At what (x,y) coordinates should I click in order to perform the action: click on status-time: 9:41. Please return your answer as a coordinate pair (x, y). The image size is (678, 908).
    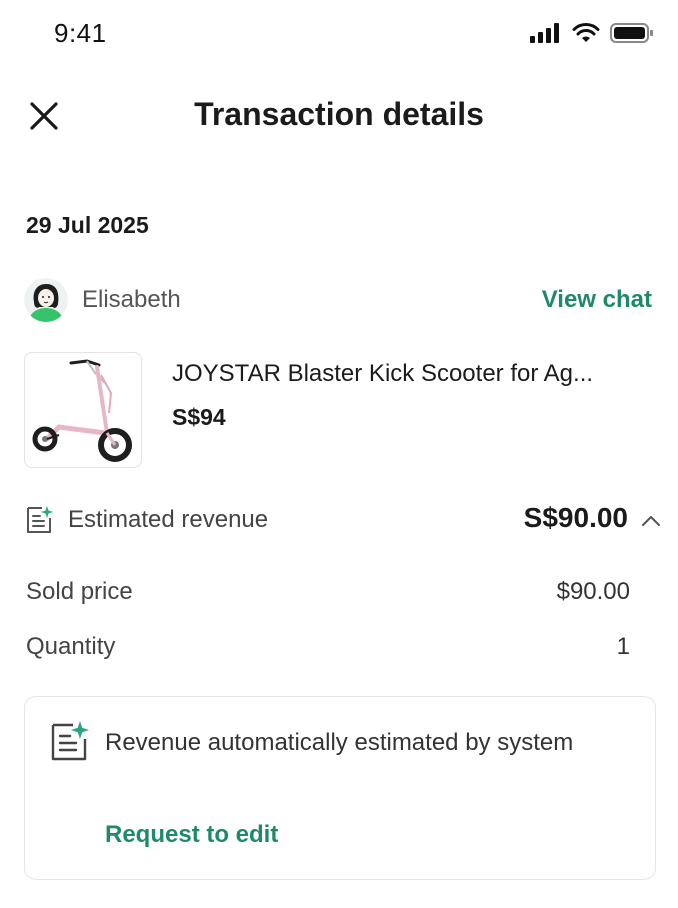
    Looking at the image, I should click on (80, 33).